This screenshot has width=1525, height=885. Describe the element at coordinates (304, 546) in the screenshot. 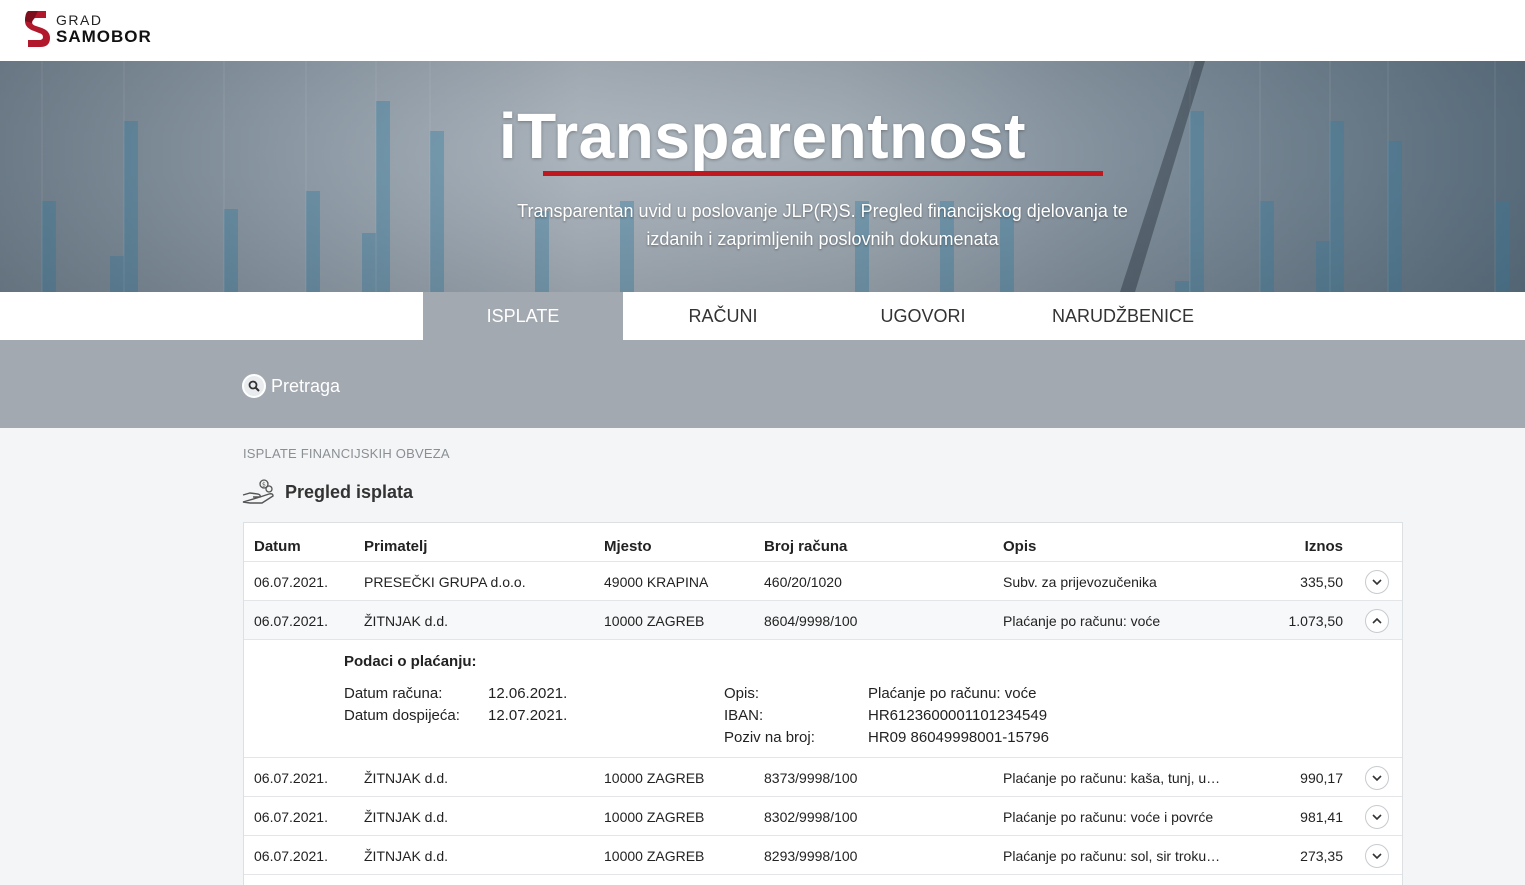

I see `col-header-datum: Datum` at that location.